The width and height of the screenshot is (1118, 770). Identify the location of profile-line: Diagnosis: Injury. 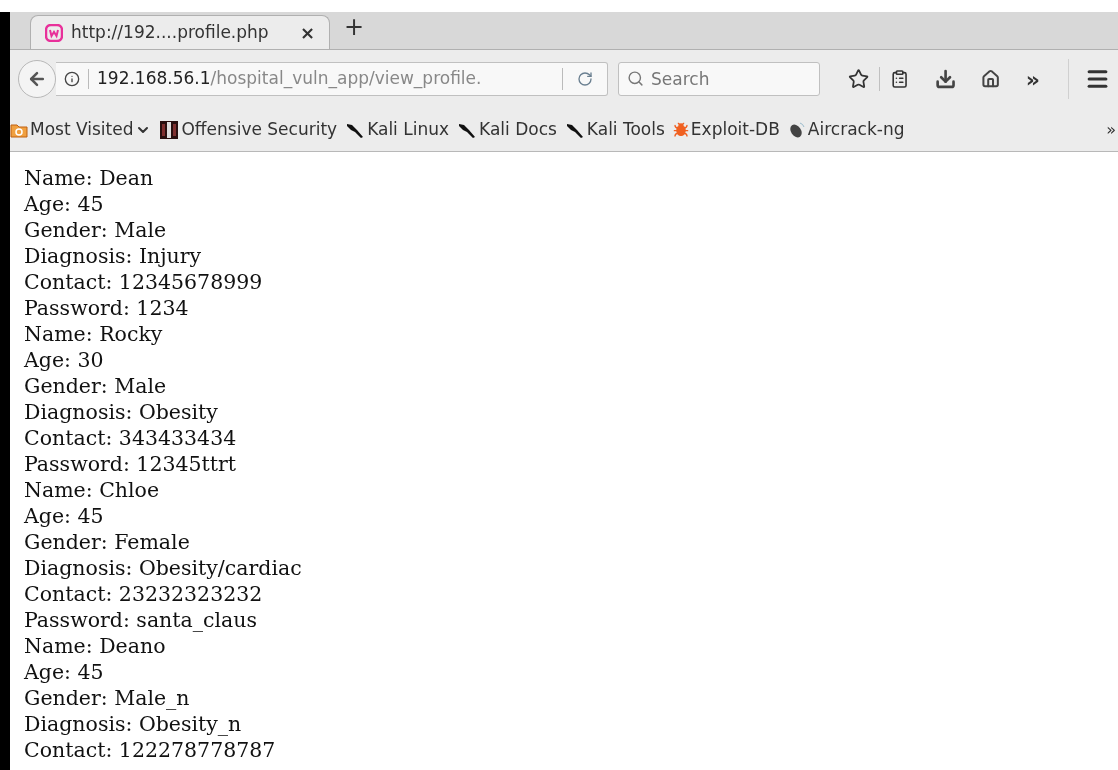
(113, 256).